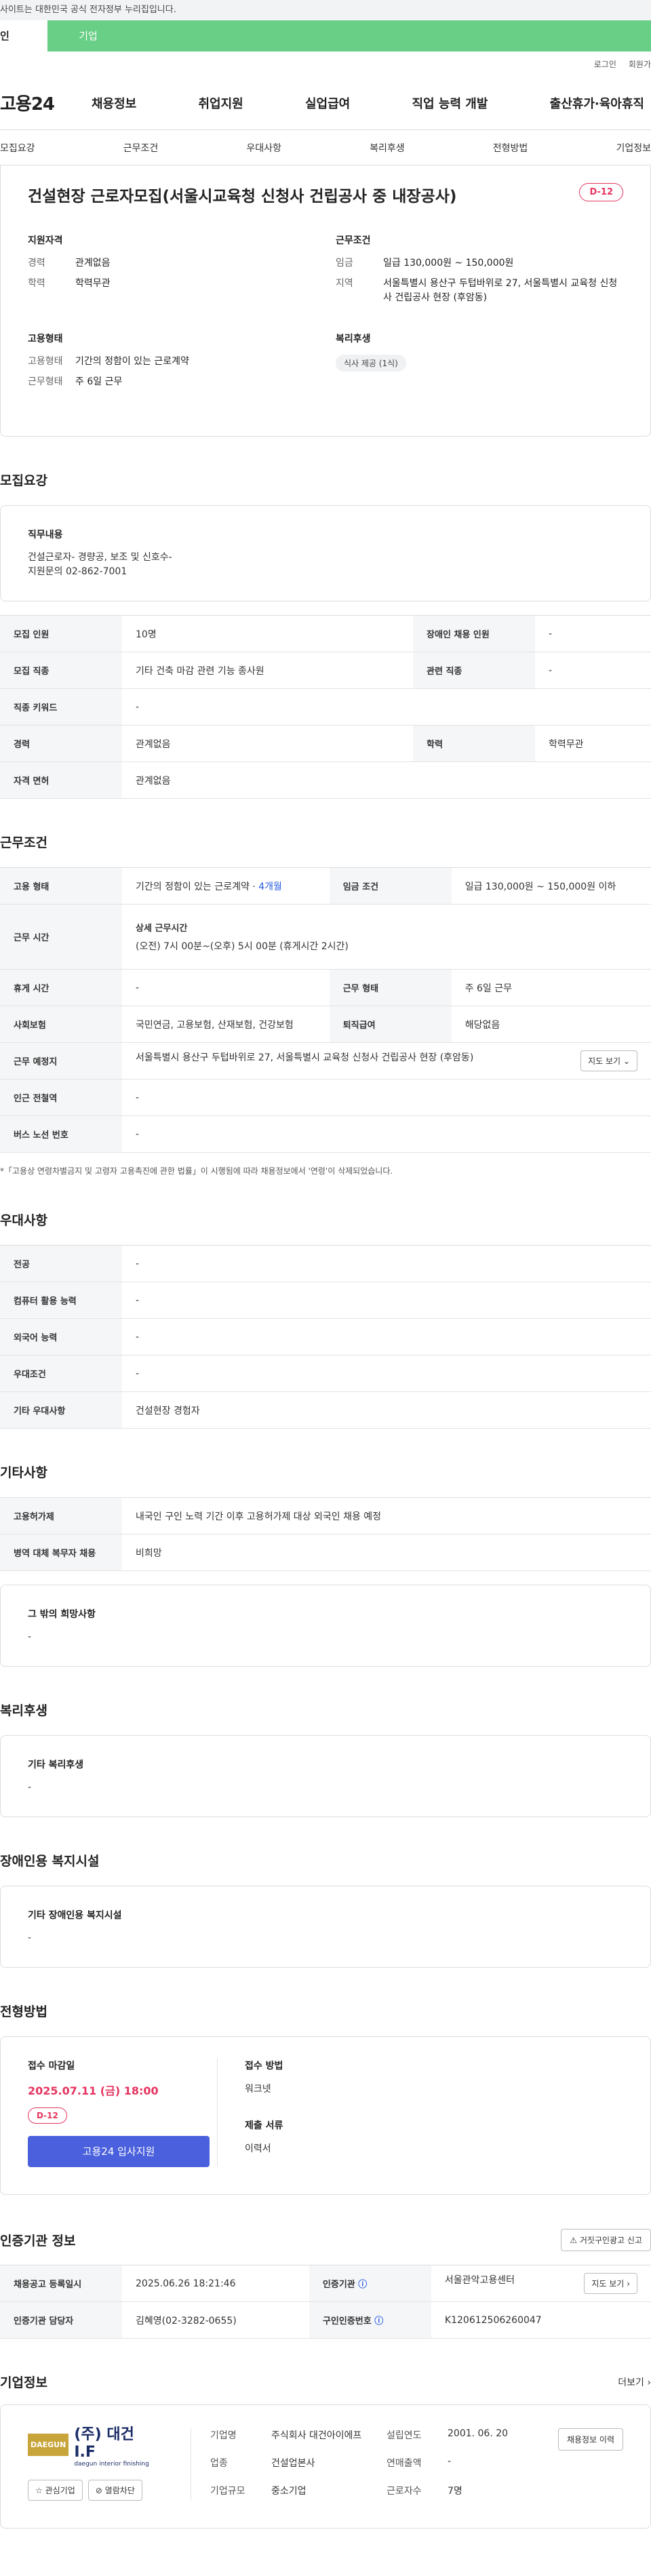 This screenshot has width=651, height=2576. I want to click on agency-map-button: 지도 보기 ›, so click(610, 2284).